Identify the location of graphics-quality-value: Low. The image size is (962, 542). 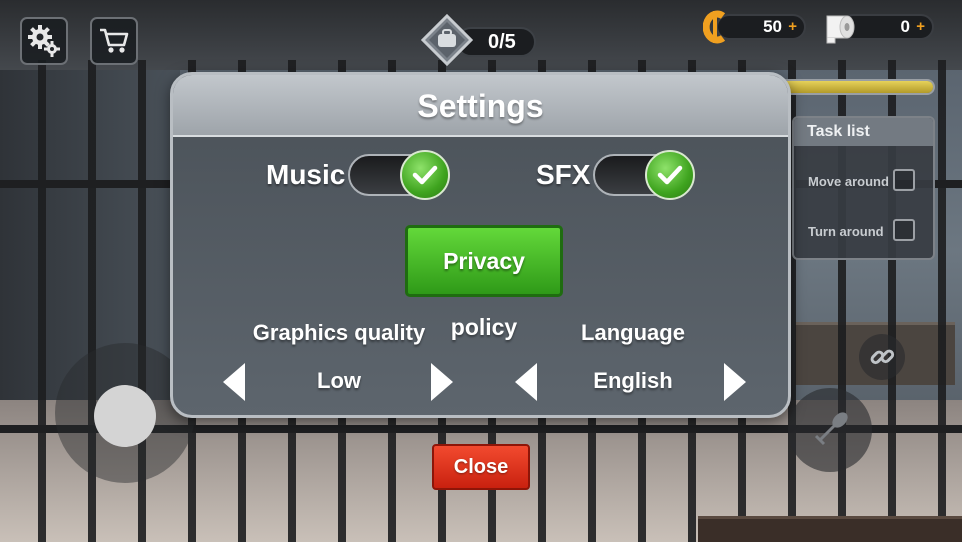
(339, 380).